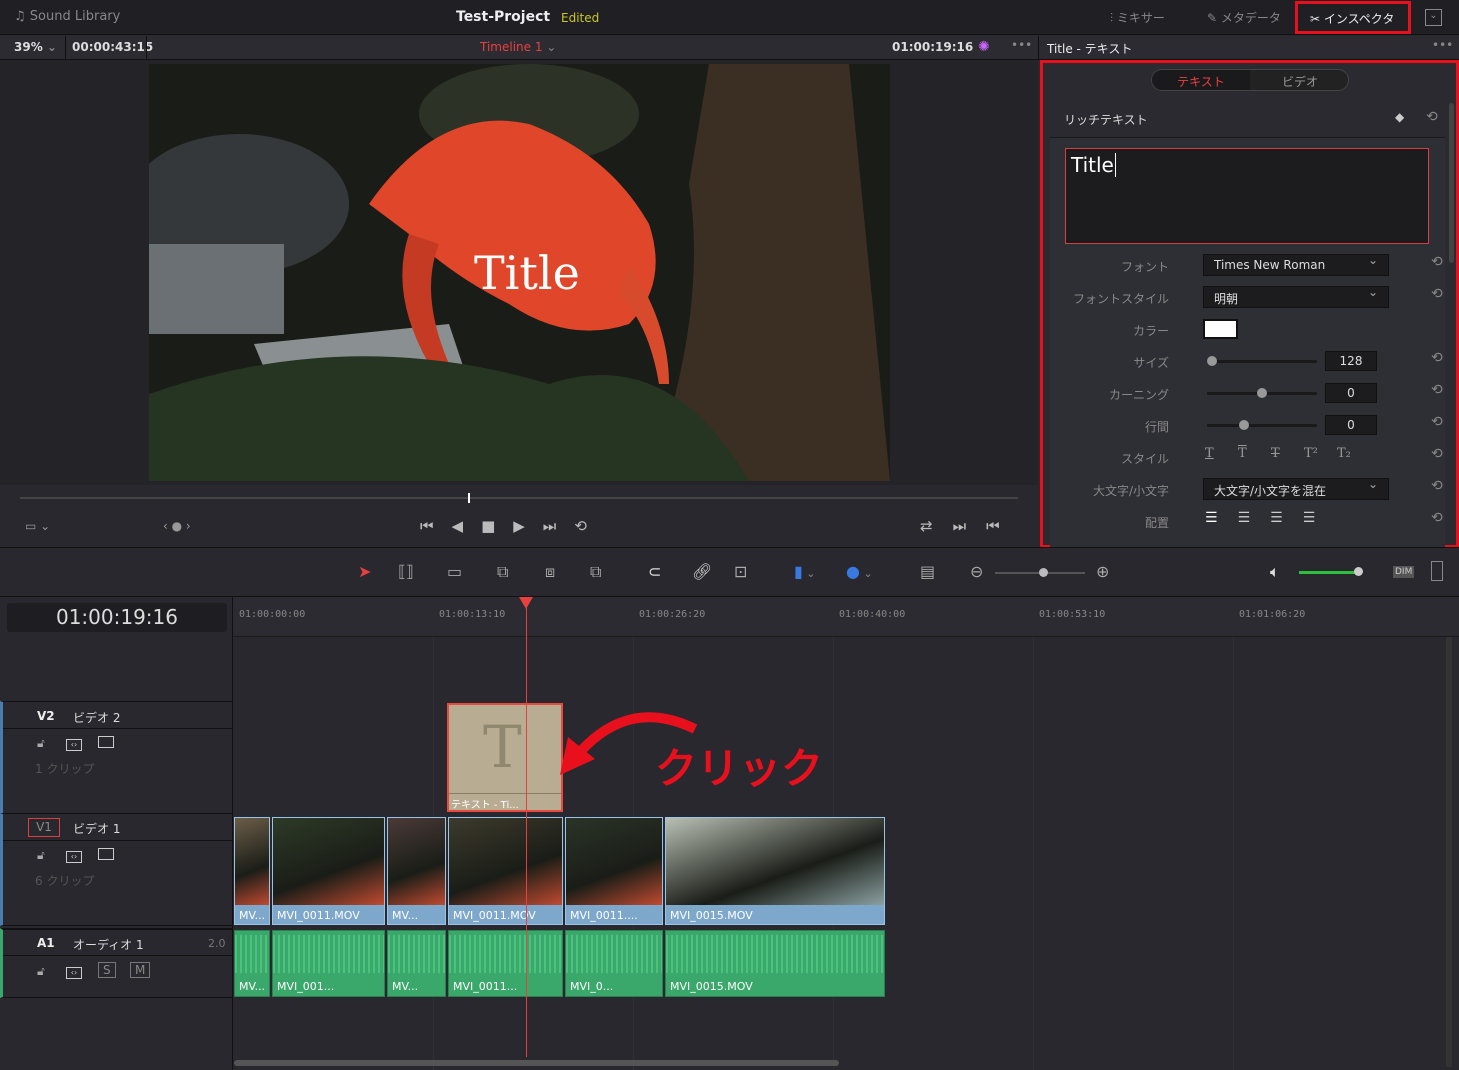  I want to click on volume-slider, so click(1331, 571).